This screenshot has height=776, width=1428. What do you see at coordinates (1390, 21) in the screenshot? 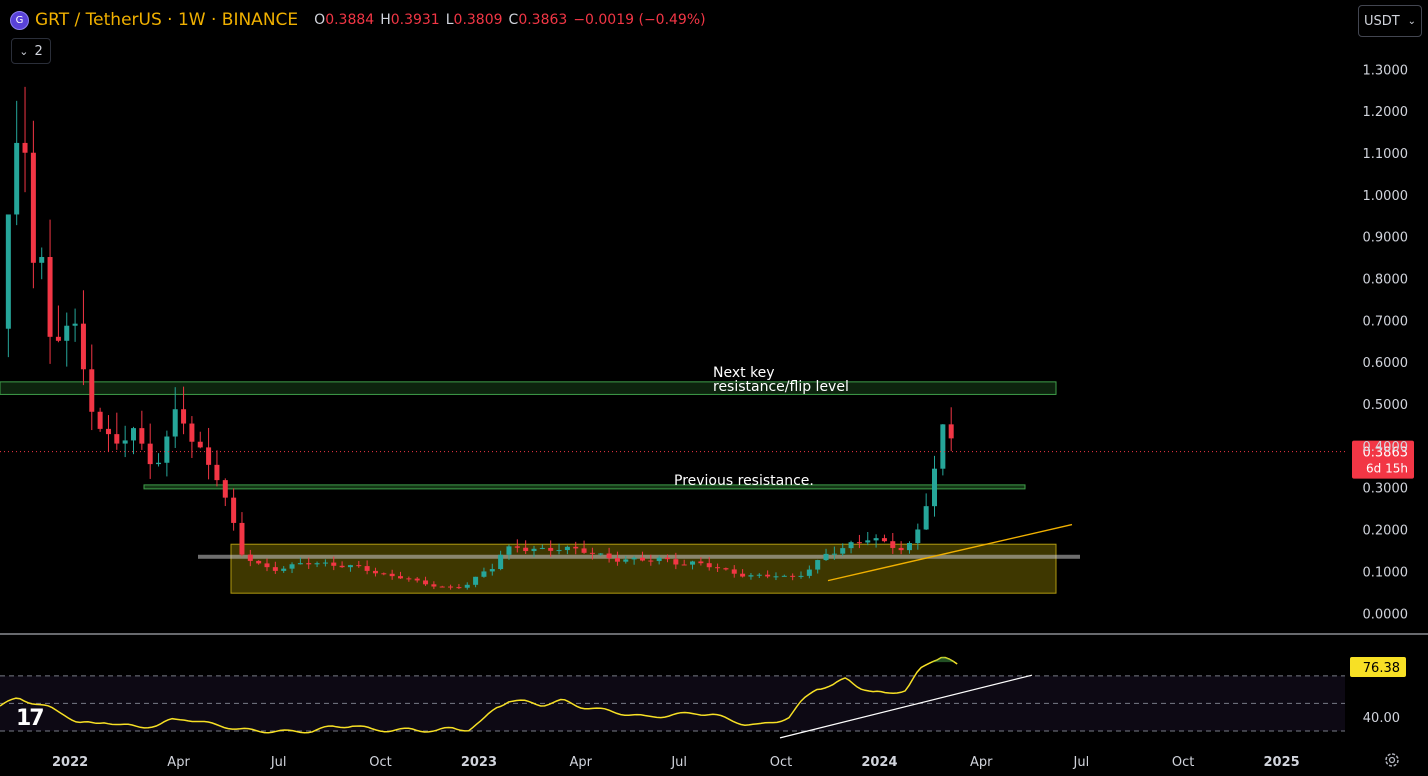
I see `currency-select: USDT ⌄` at bounding box center [1390, 21].